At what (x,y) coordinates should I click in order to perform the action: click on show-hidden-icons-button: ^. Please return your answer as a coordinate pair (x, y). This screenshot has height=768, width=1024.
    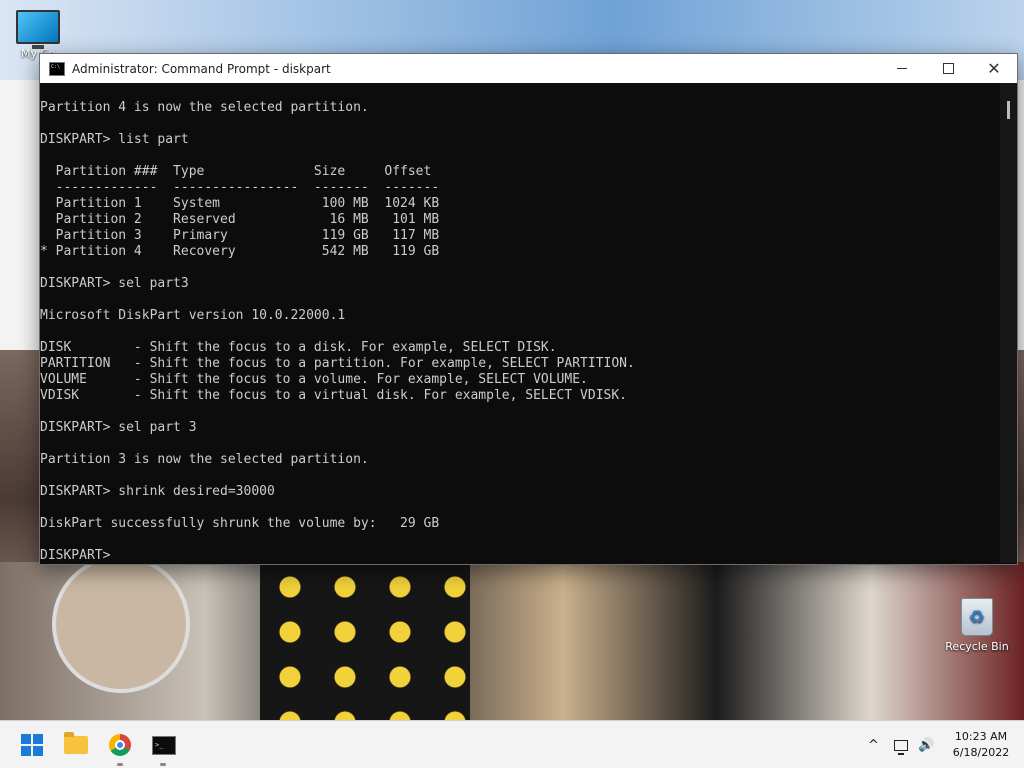
    Looking at the image, I should click on (873, 745).